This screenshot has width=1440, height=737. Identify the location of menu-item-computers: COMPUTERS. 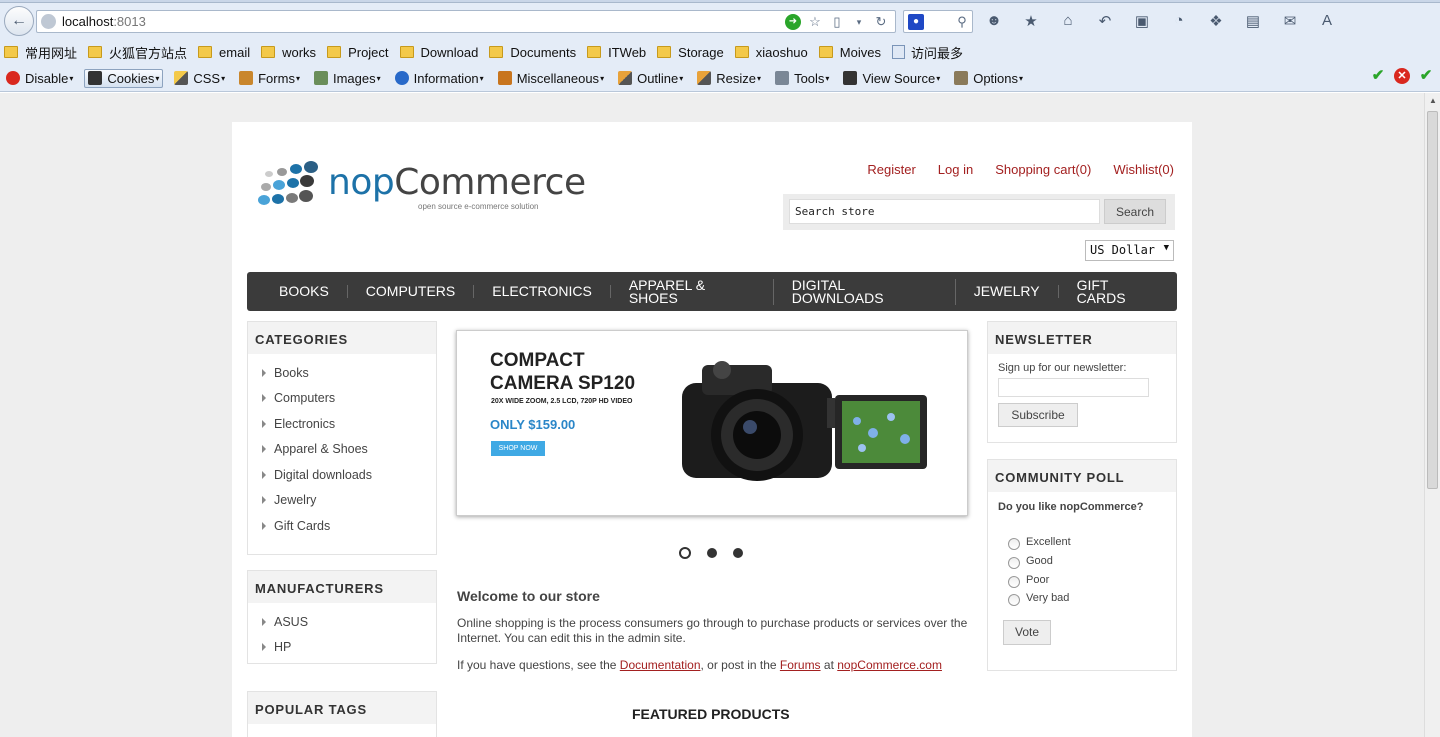
(411, 291).